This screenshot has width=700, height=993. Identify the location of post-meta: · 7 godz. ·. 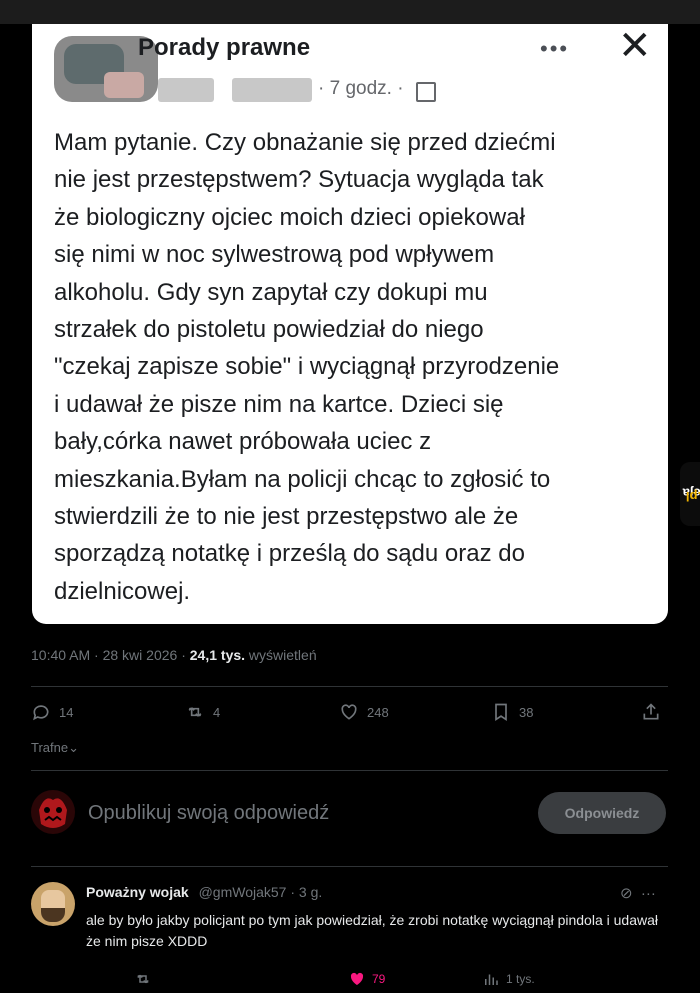
(308, 89).